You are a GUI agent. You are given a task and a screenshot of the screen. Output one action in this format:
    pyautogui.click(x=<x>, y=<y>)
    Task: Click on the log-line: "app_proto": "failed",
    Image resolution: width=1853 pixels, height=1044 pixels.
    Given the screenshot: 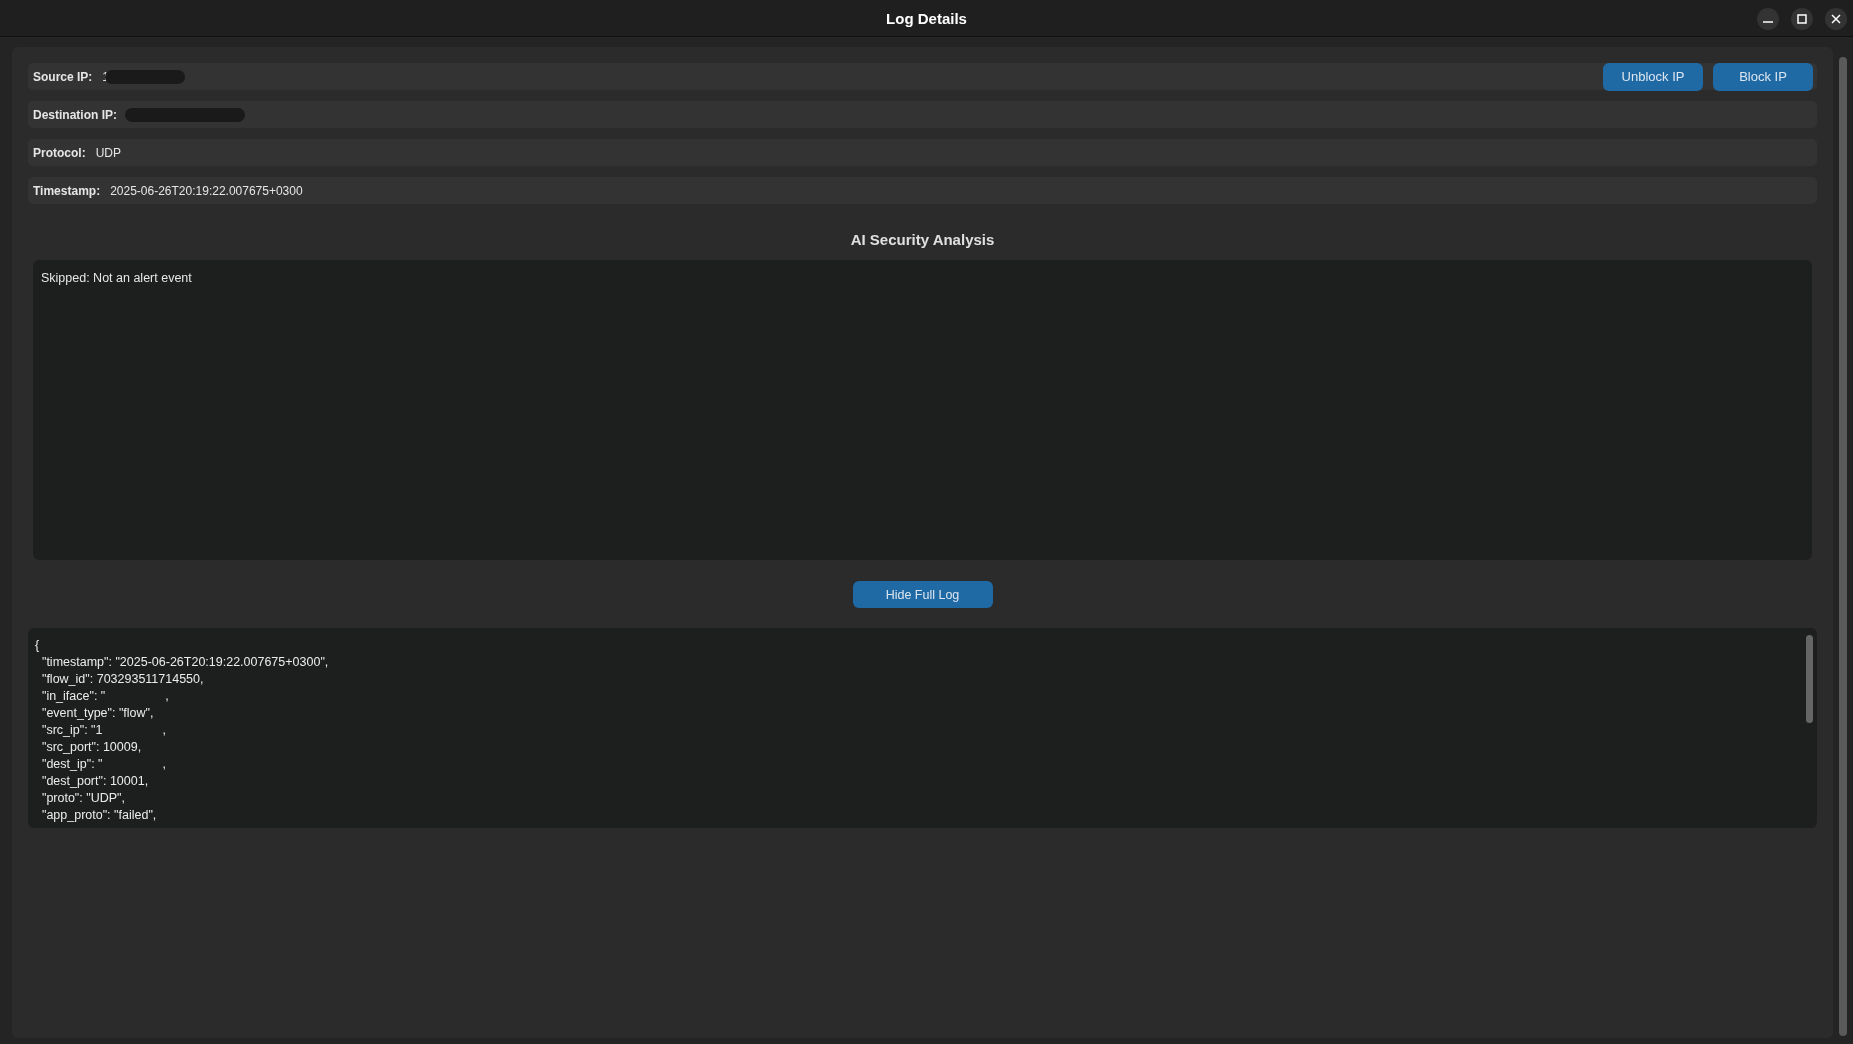 What is the action you would take?
    pyautogui.click(x=98, y=814)
    